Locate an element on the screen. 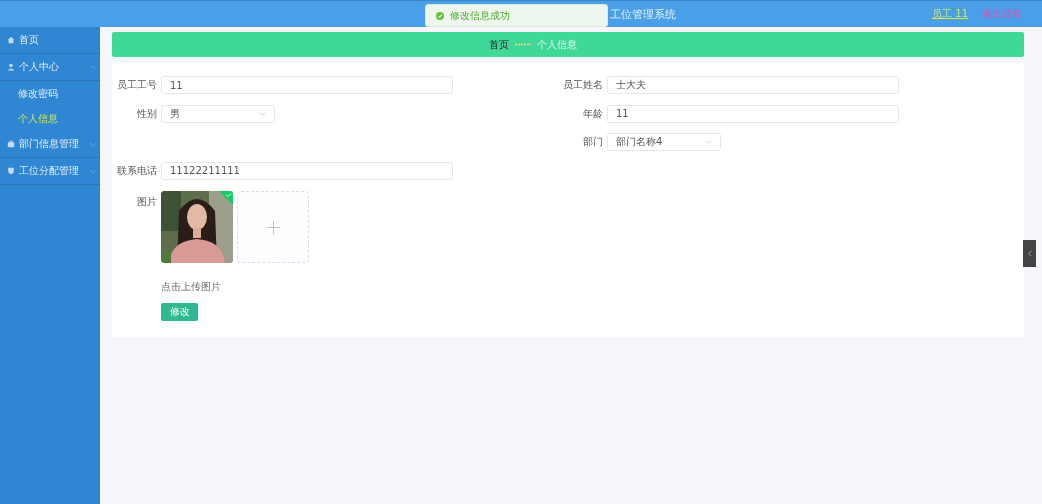  submenu-item: 修改密码 is located at coordinates (50, 93).